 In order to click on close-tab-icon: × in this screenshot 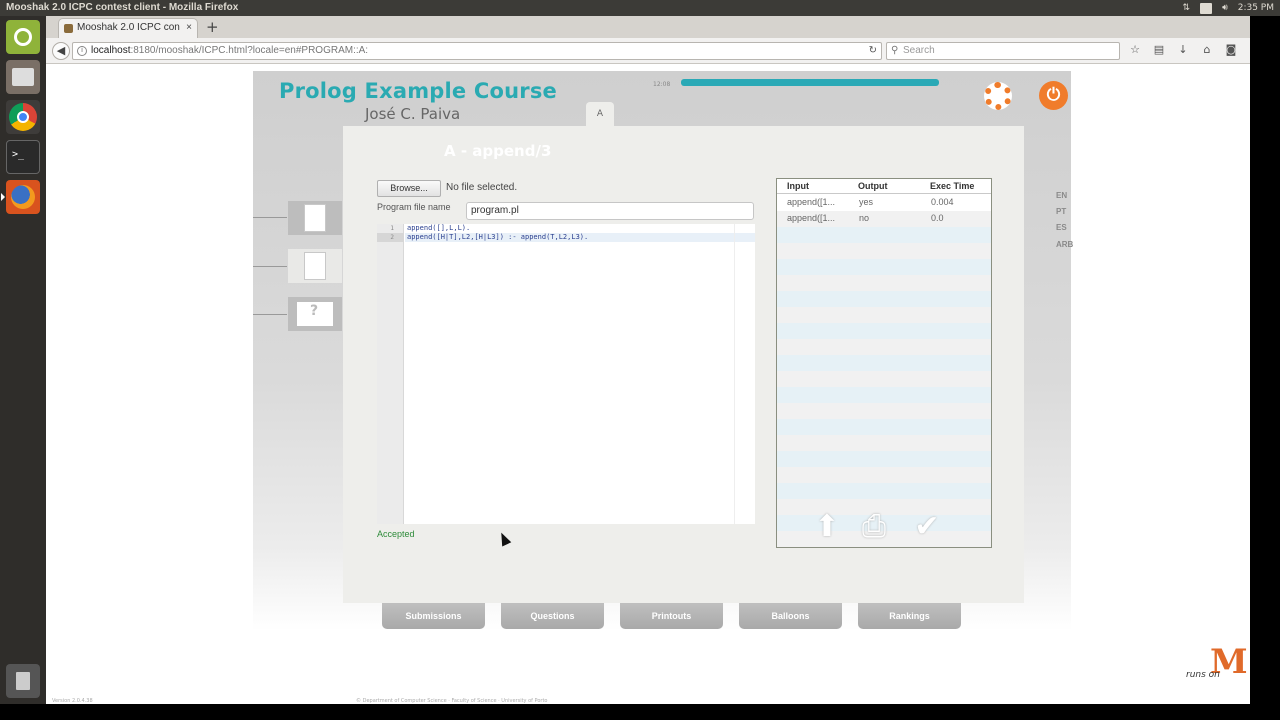, I will do `click(189, 28)`.